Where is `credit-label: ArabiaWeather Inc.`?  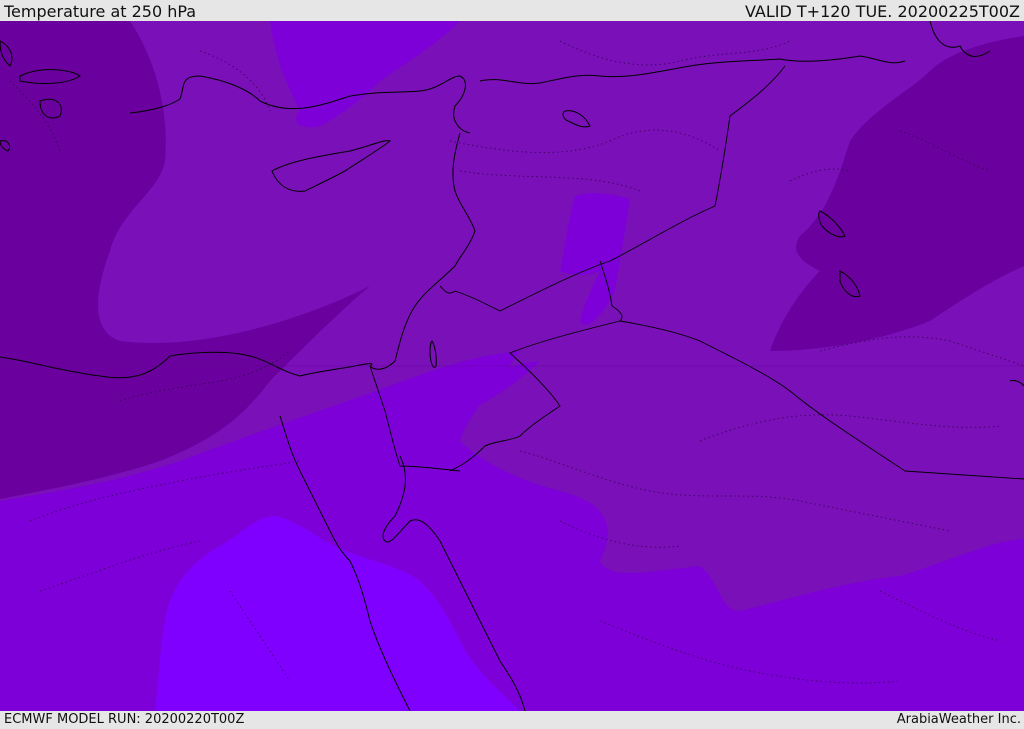 credit-label: ArabiaWeather Inc. is located at coordinates (958, 719).